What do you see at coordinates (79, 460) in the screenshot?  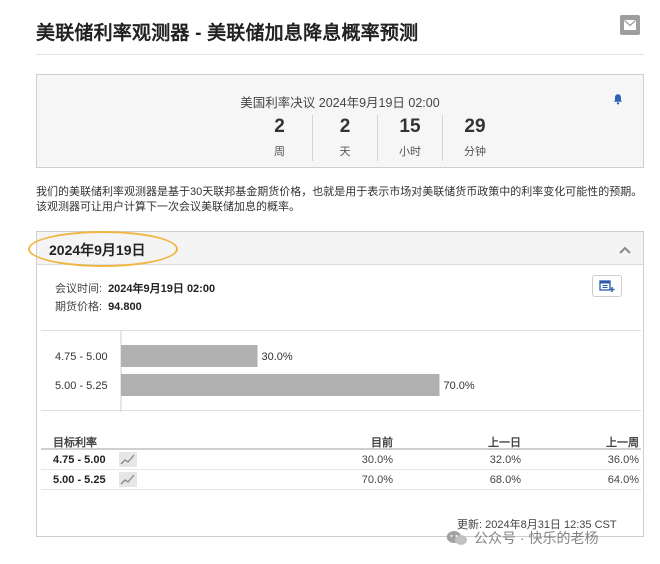 I see `row-rate: 4.75 - 5.00` at bounding box center [79, 460].